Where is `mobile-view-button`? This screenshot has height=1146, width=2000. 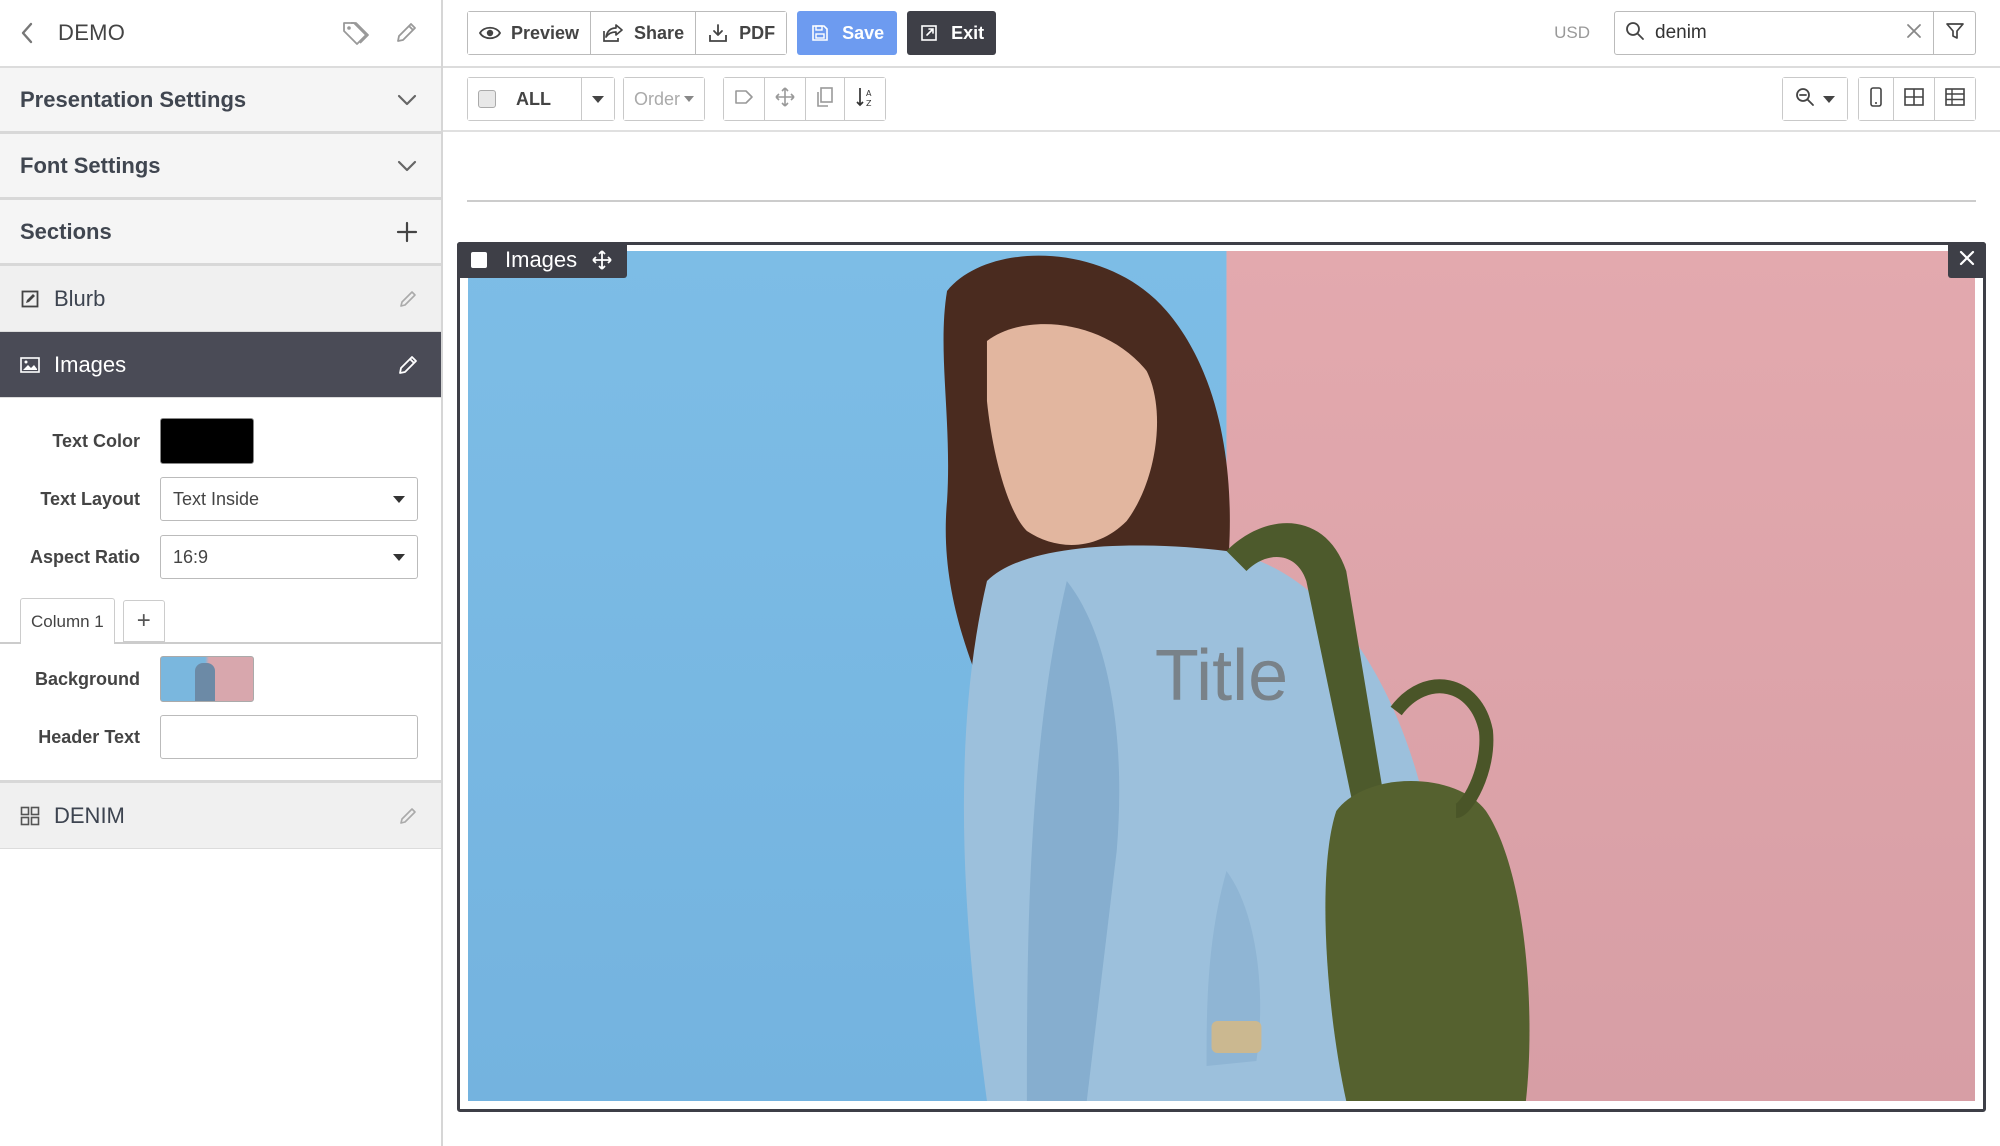
mobile-view-button is located at coordinates (1876, 99).